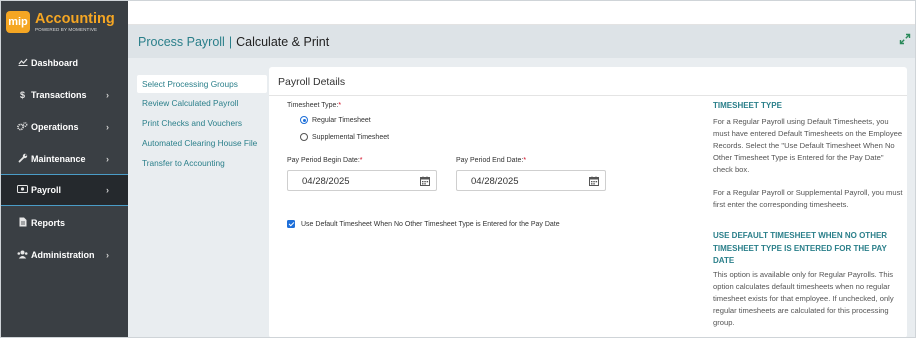 The image size is (916, 338). I want to click on begin-date-value: 04/28/2025, so click(326, 181).